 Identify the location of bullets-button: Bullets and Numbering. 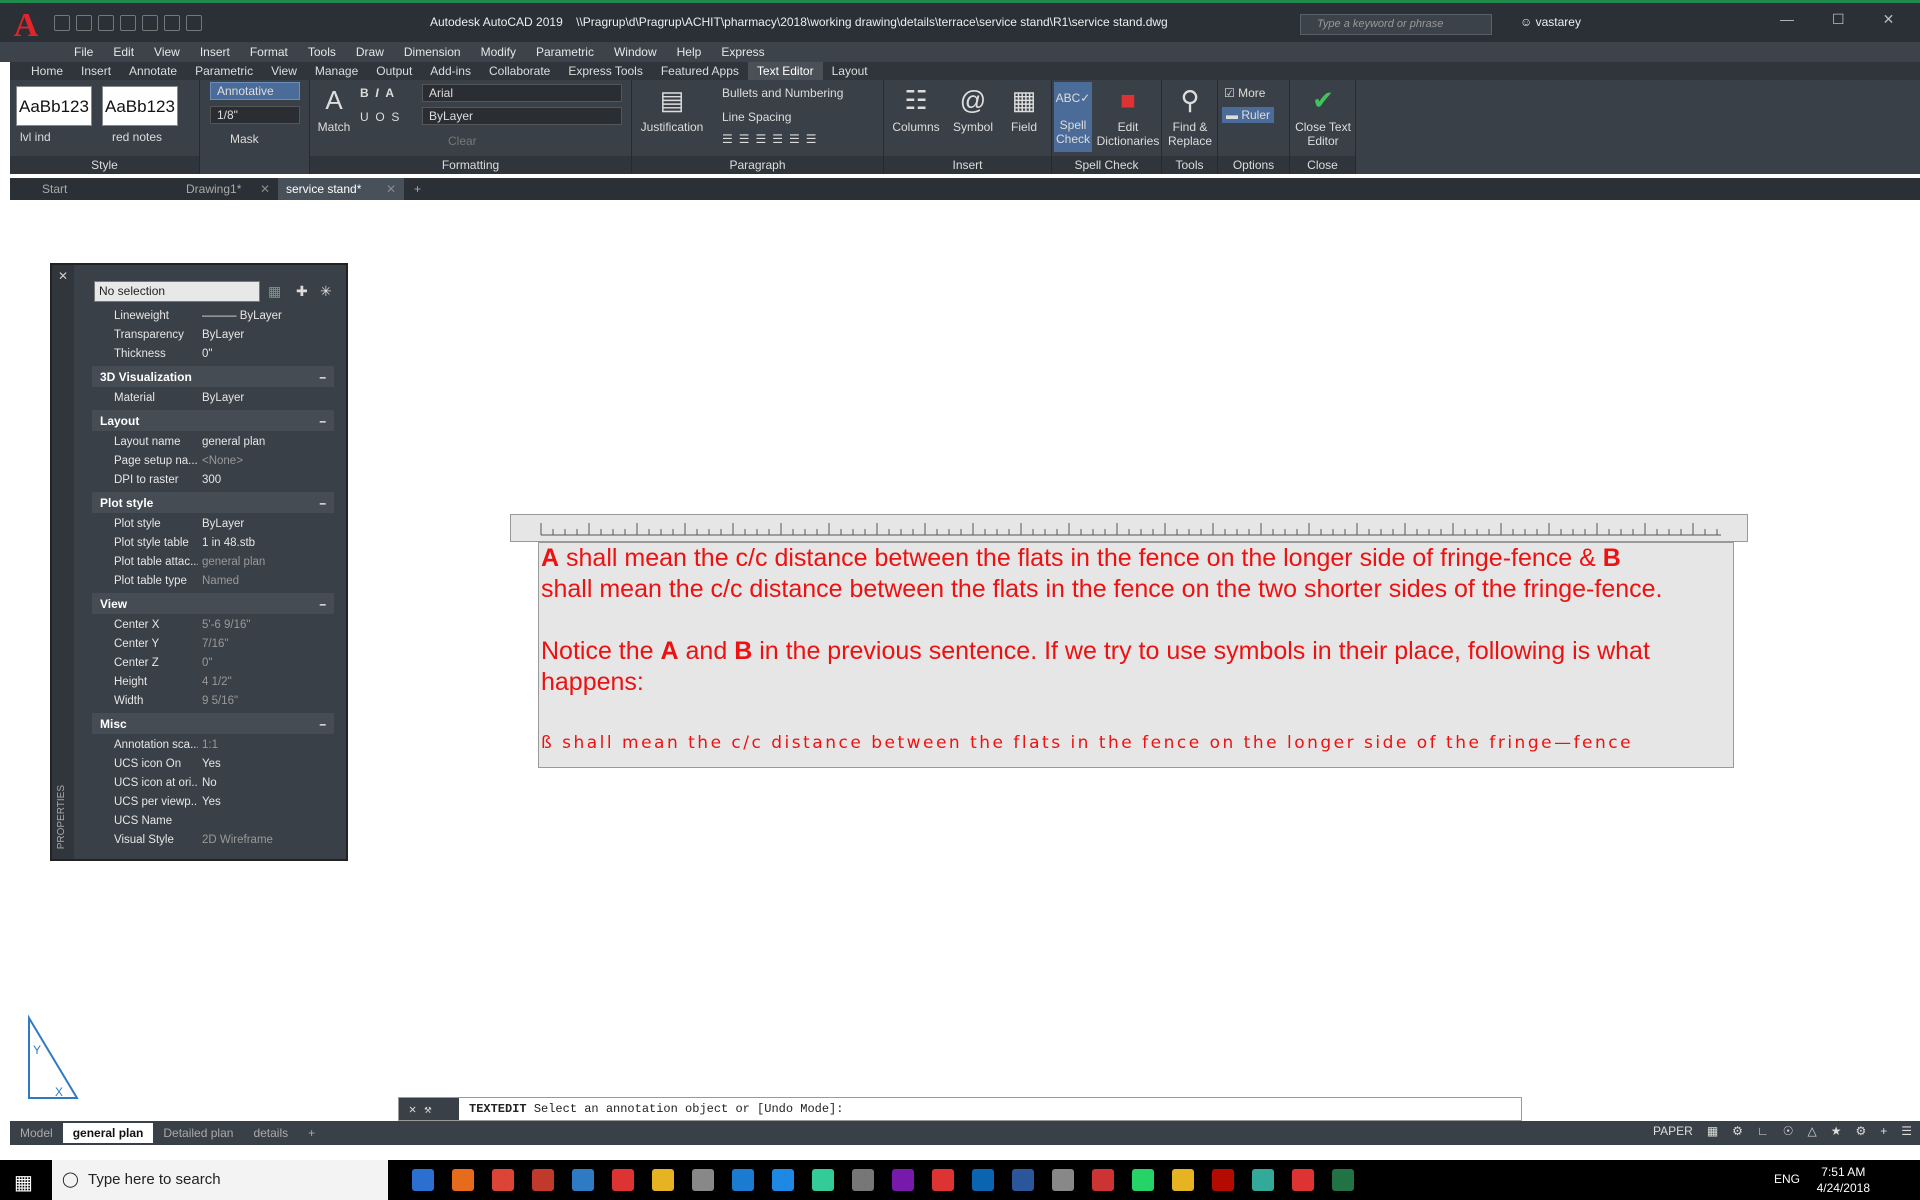
(782, 93).